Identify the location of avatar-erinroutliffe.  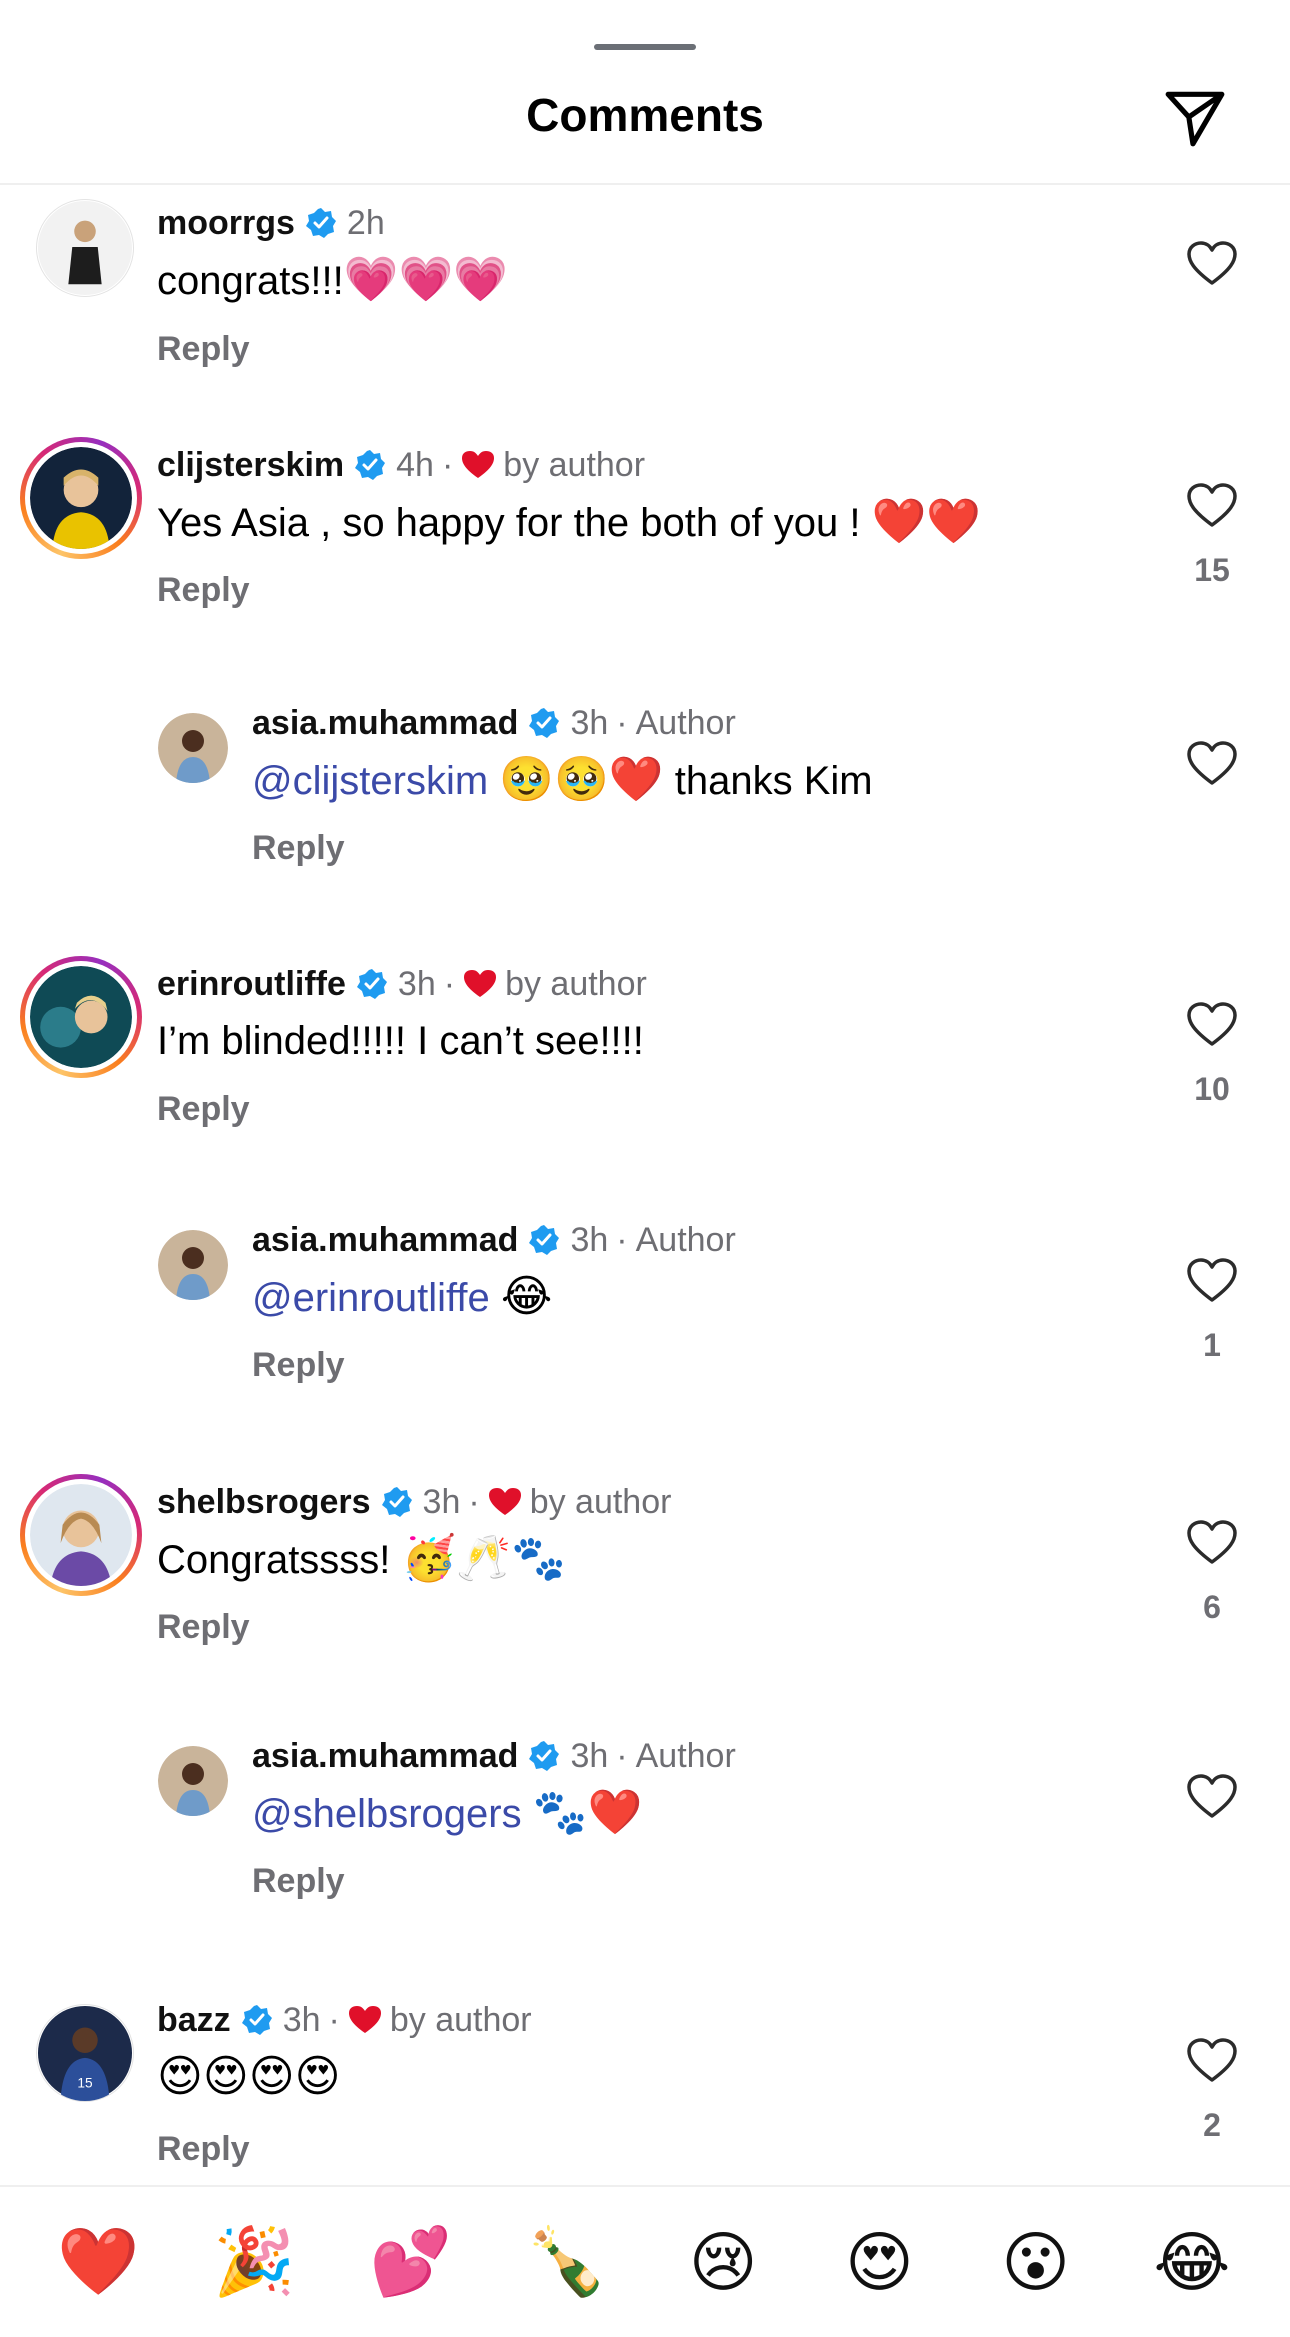
(81, 1017).